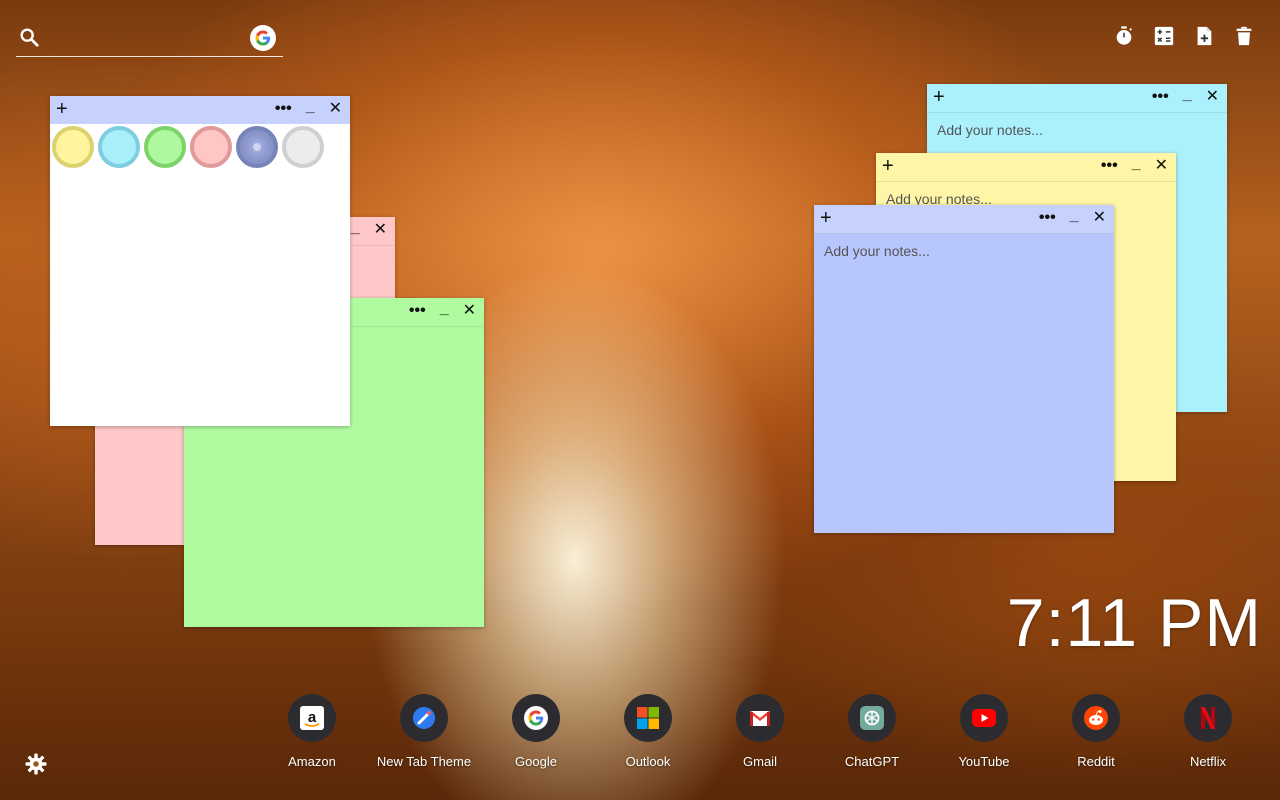 Image resolution: width=1280 pixels, height=800 pixels. I want to click on timer-icon, so click(1124, 36).